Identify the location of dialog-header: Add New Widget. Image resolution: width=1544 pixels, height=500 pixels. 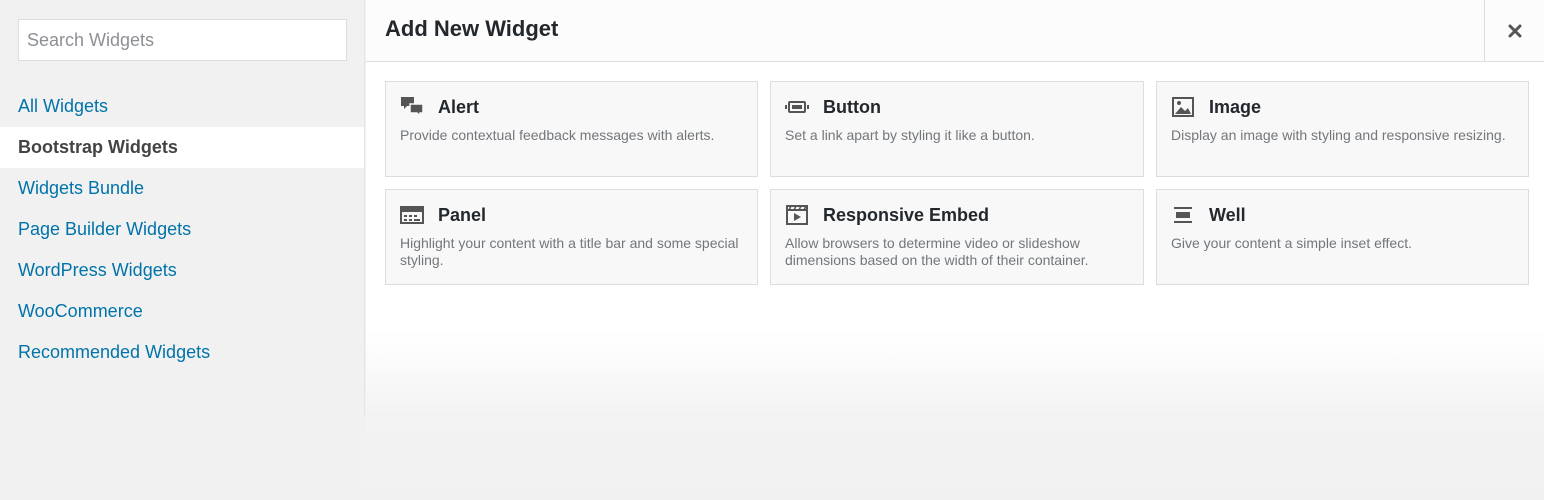
(955, 31).